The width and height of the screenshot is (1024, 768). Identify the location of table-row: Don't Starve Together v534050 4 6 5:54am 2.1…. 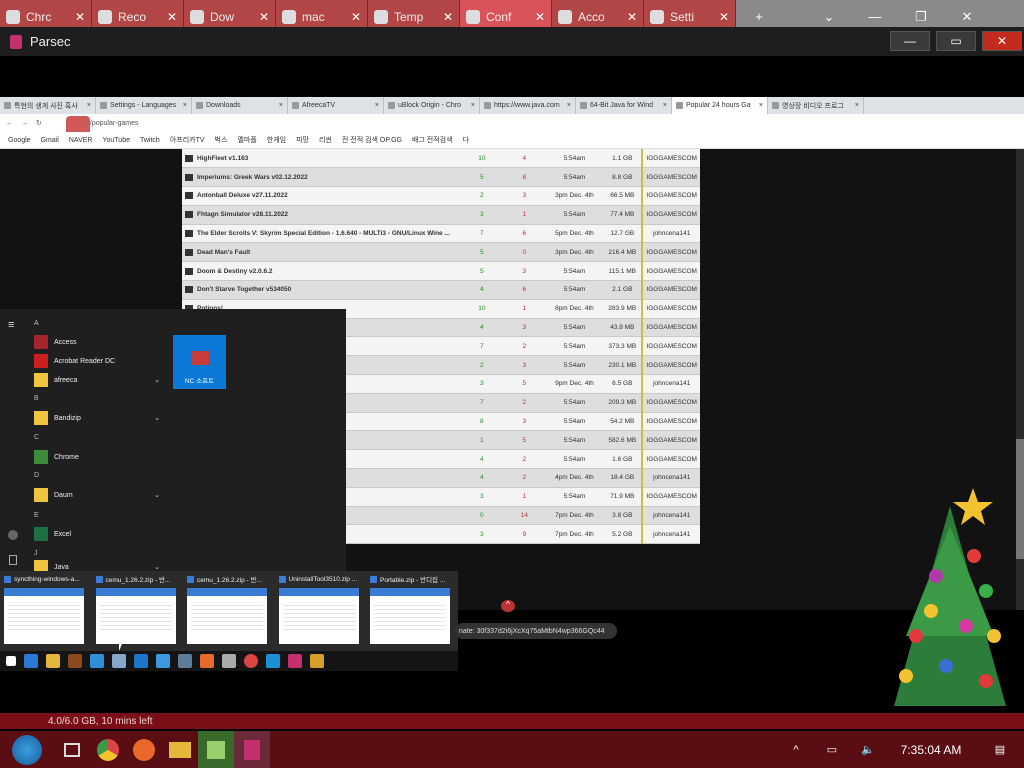
(441, 290).